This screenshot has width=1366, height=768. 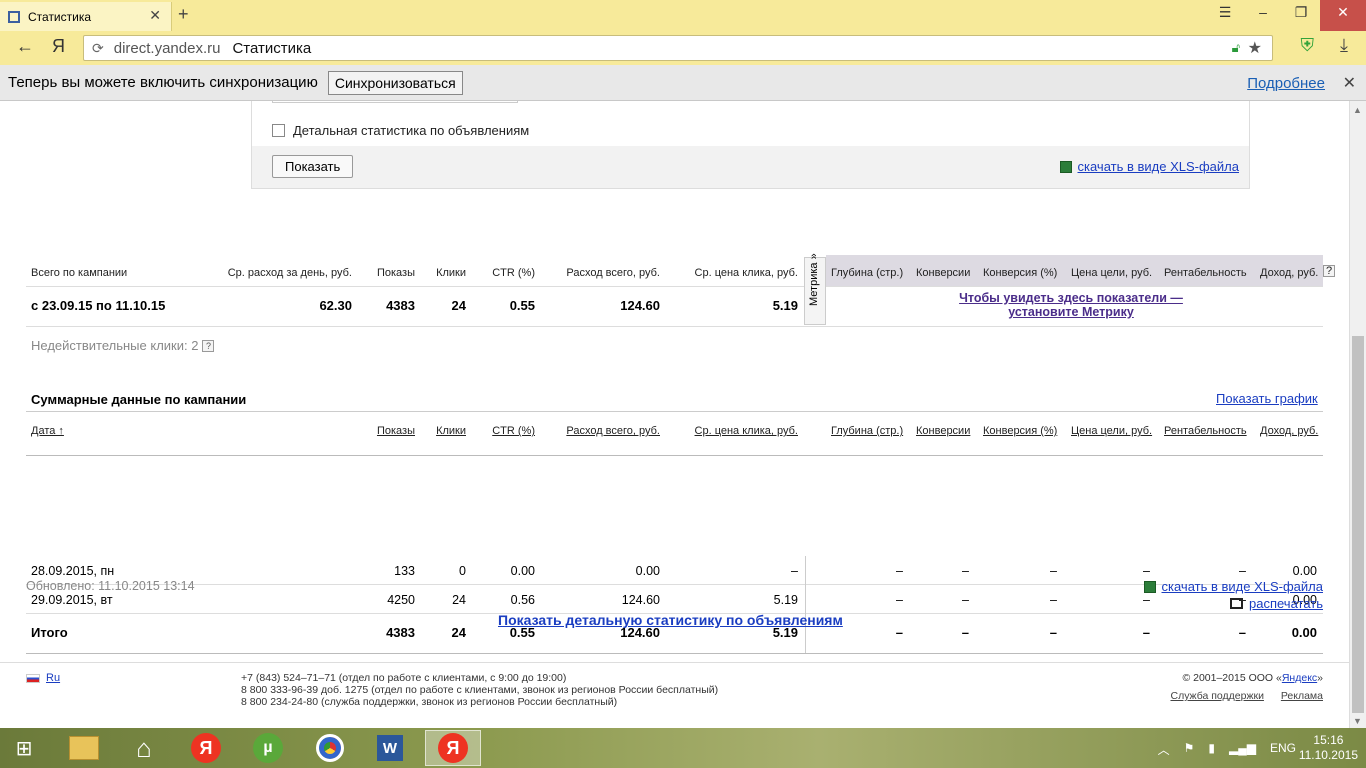 What do you see at coordinates (58, 46) in the screenshot?
I see `yandex-home-icon: Я` at bounding box center [58, 46].